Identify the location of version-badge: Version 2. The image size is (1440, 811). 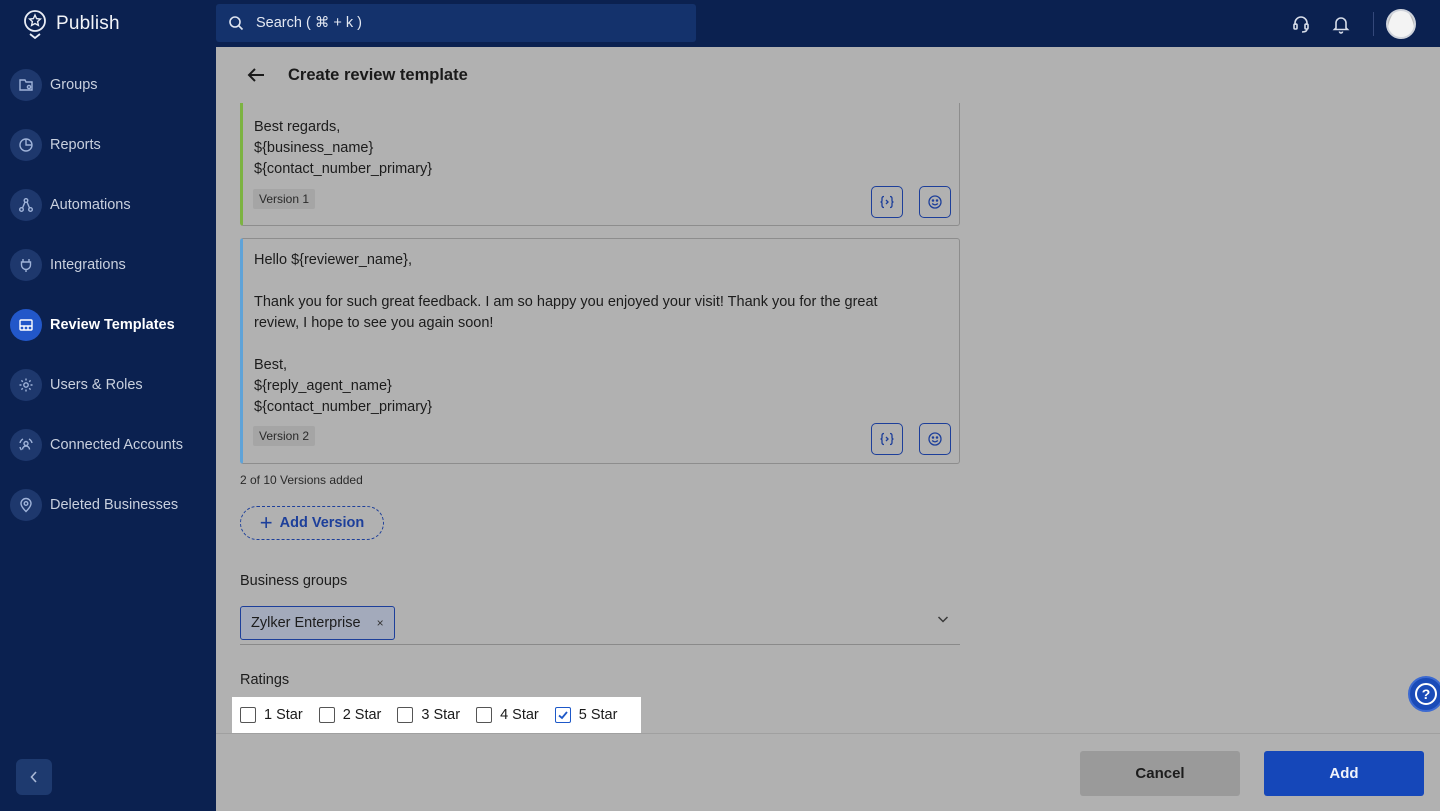
(284, 436).